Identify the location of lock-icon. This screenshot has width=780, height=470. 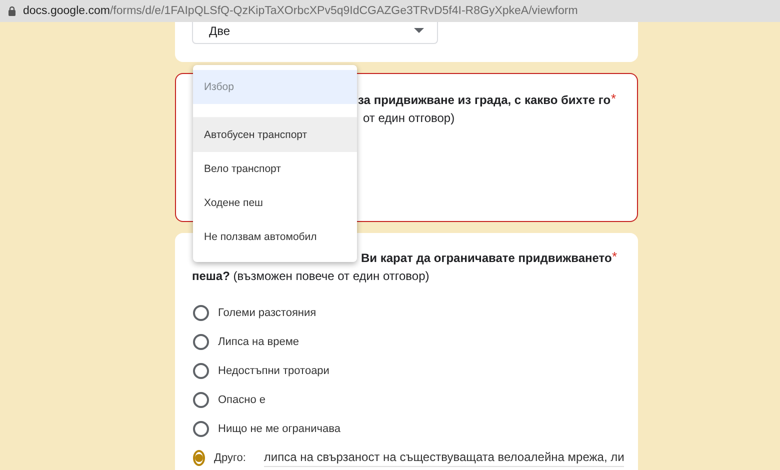
(12, 11).